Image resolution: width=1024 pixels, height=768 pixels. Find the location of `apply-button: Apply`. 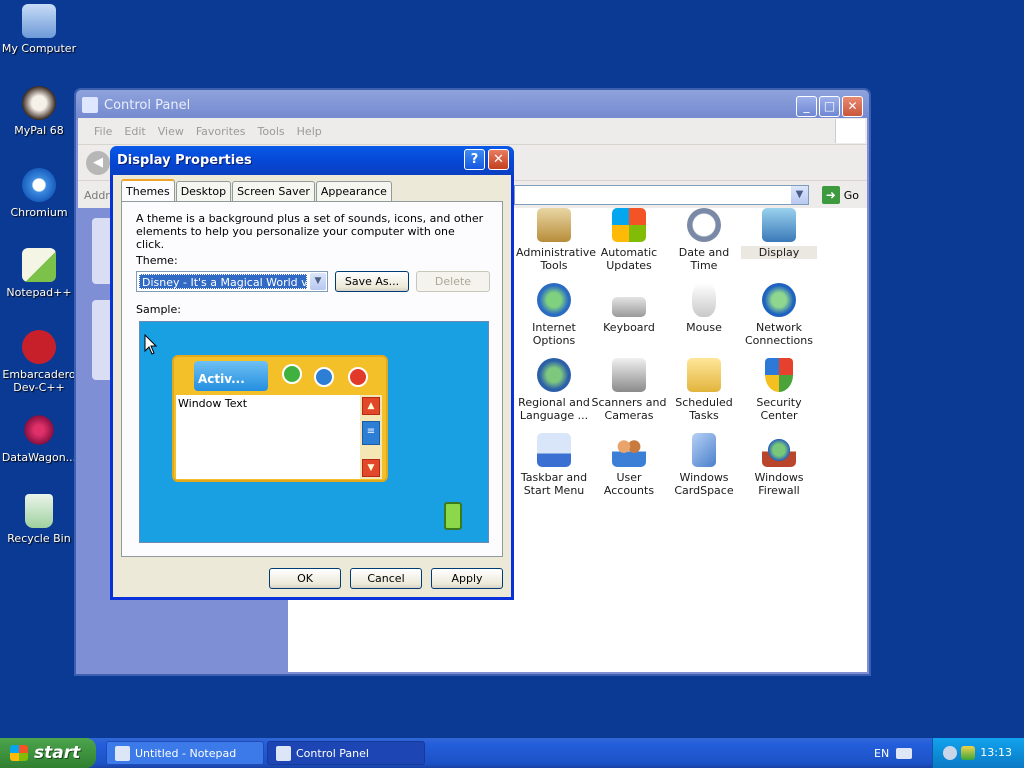

apply-button: Apply is located at coordinates (467, 578).